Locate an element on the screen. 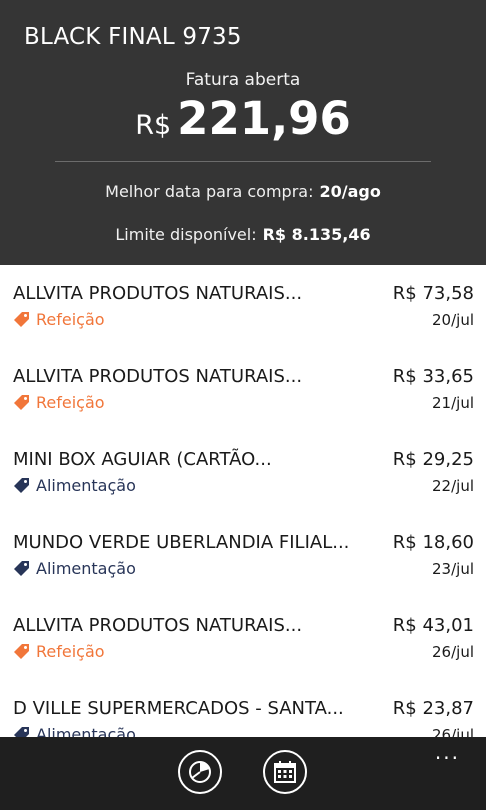 Image resolution: width=486 pixels, height=810 pixels. chart-button is located at coordinates (200, 772).